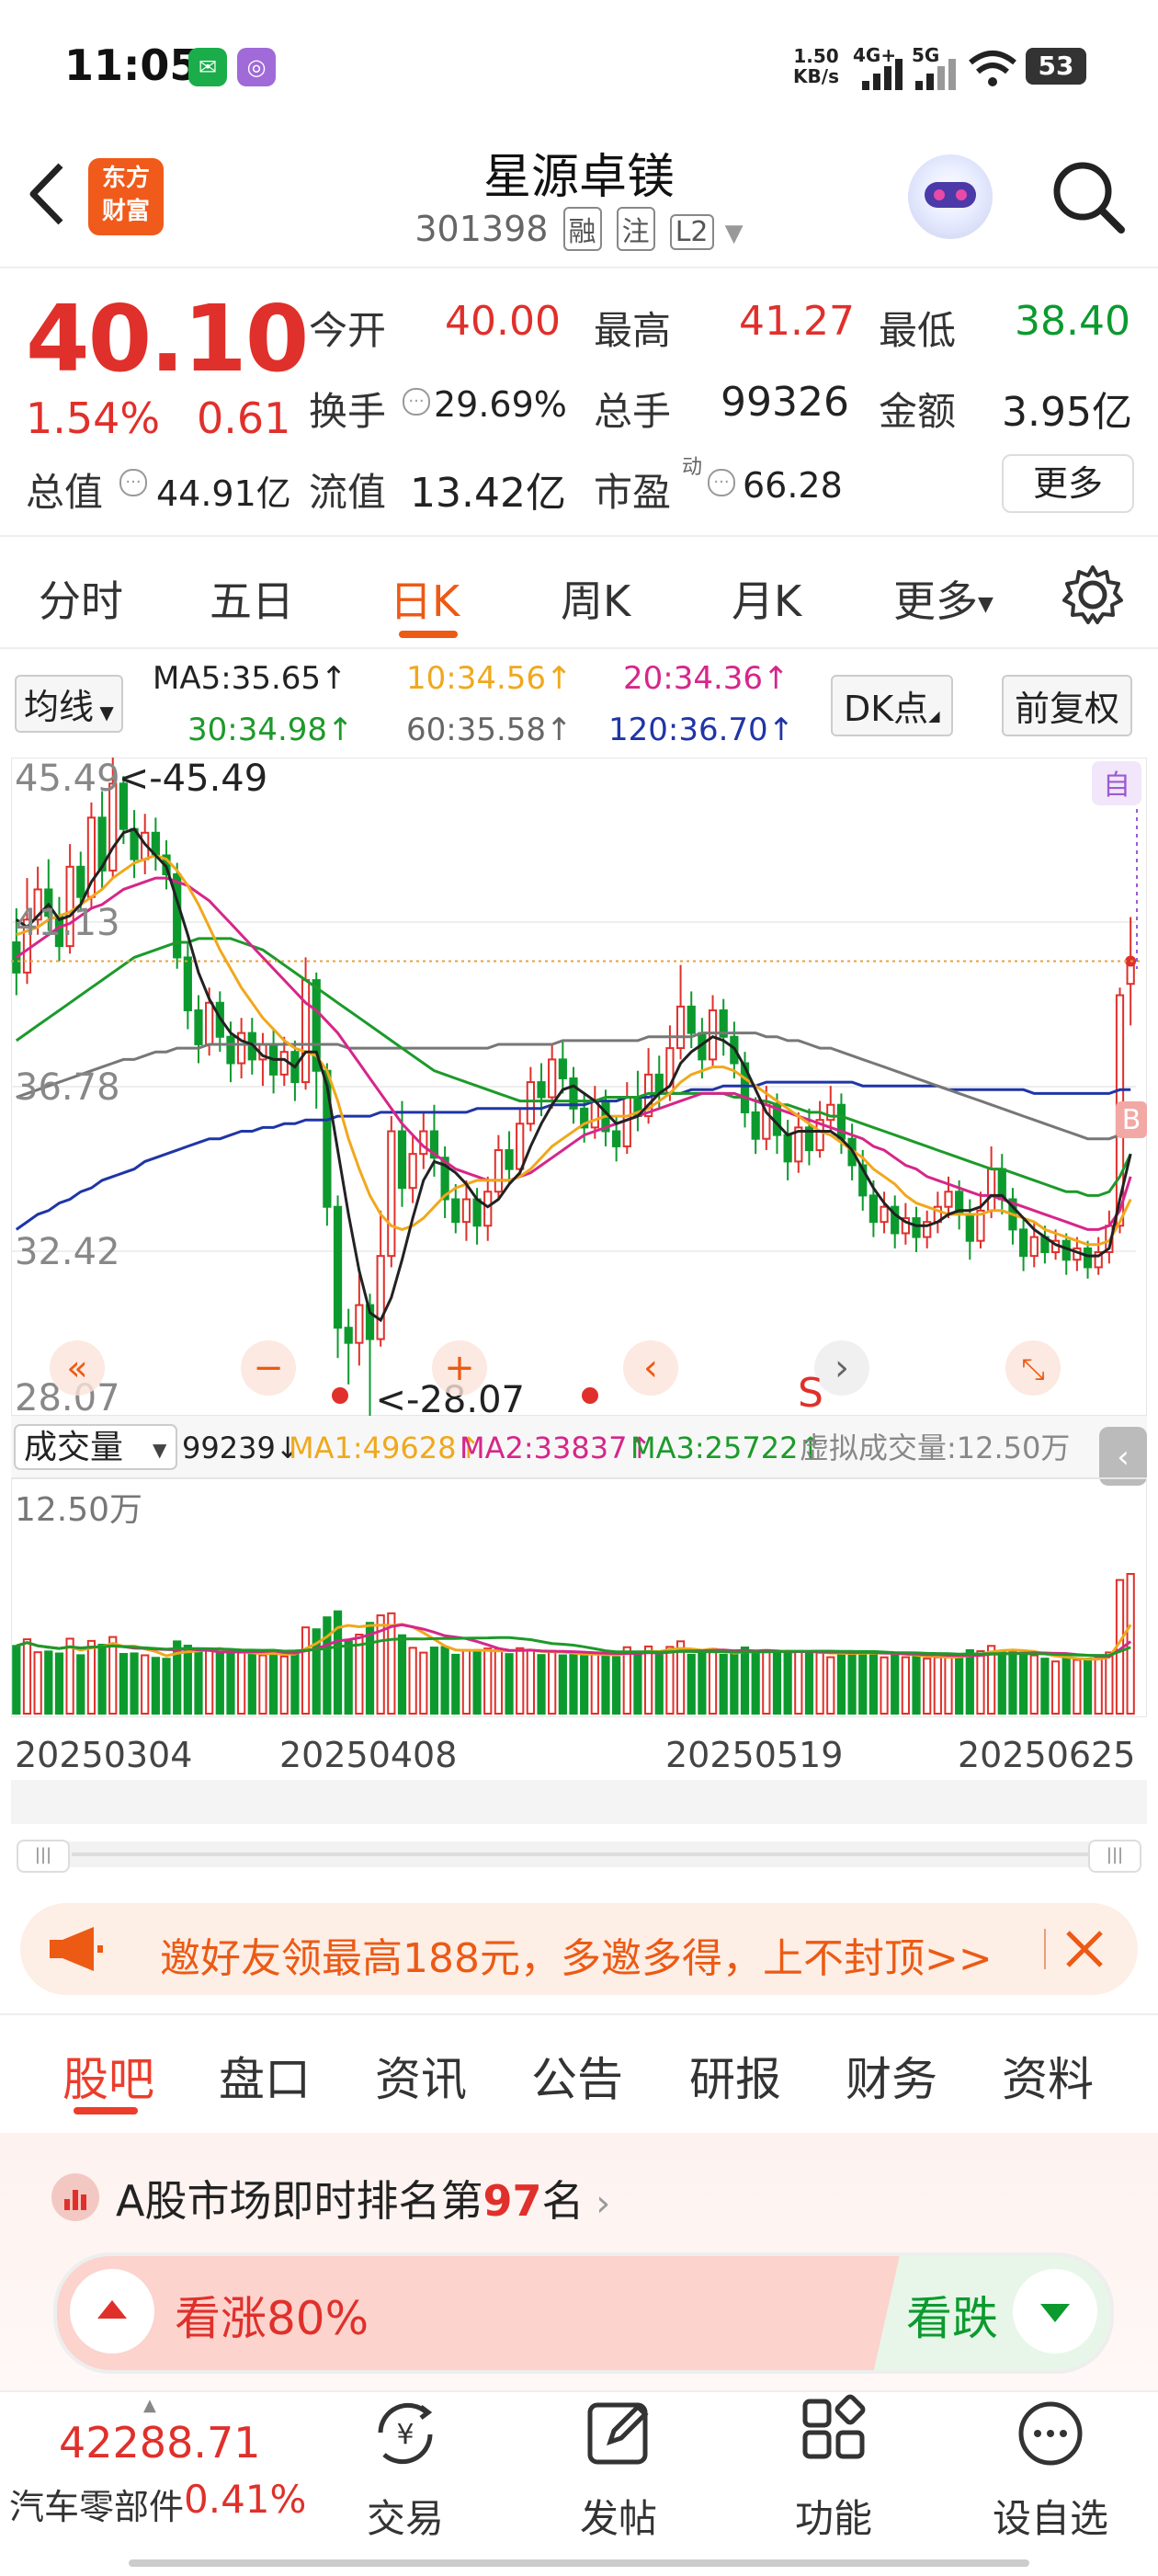 The height and width of the screenshot is (2576, 1158). I want to click on dk-point-button: DK点◢, so click(892, 705).